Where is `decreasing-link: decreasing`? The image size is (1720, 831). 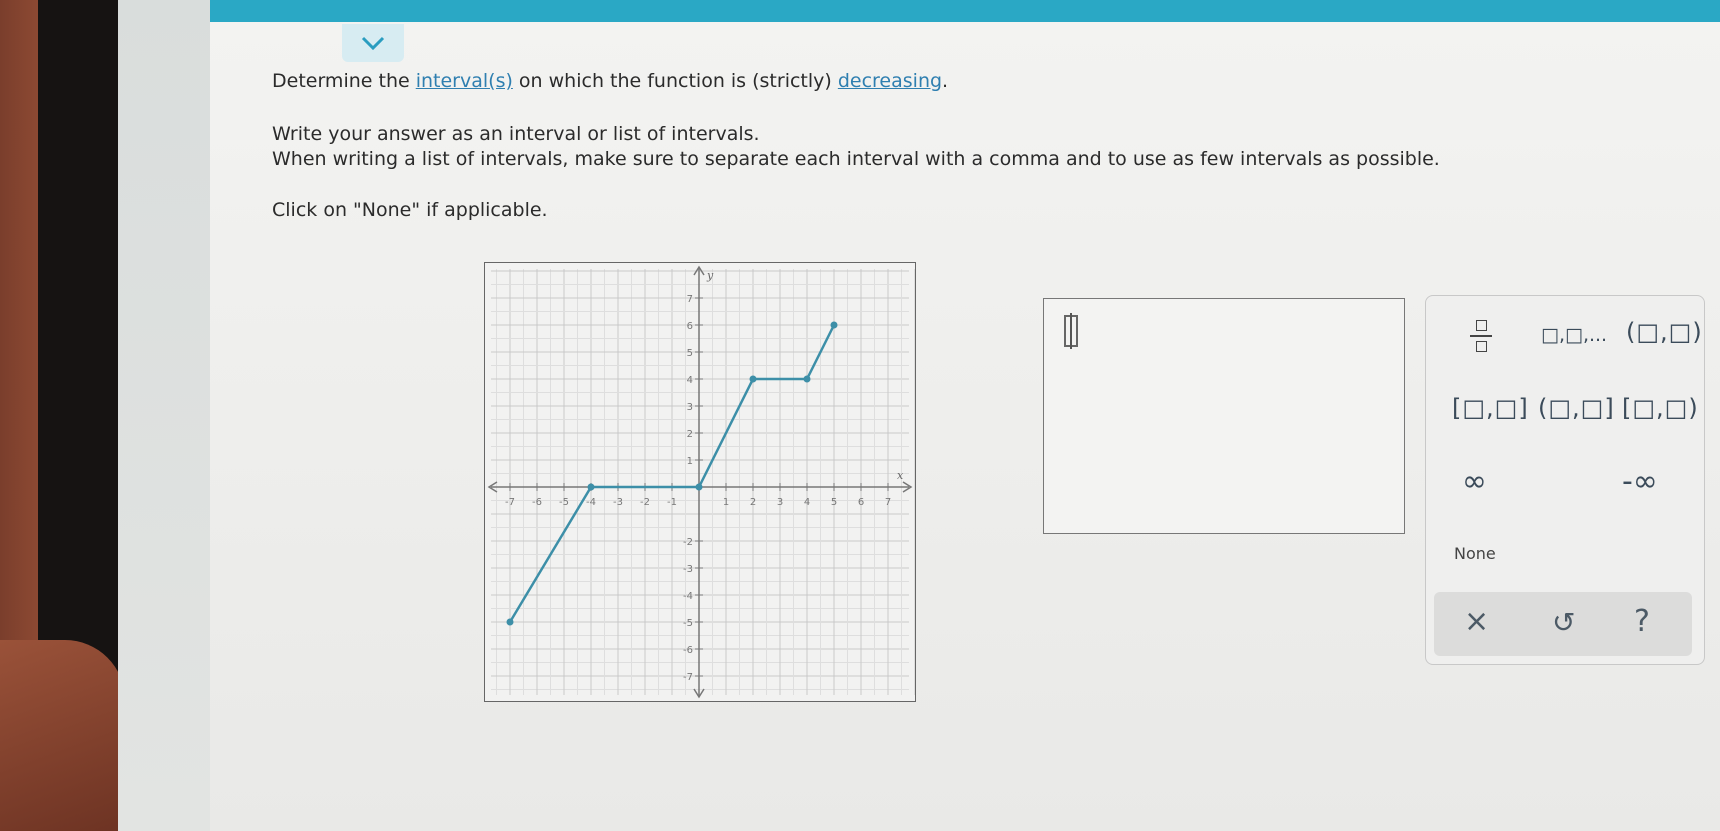
decreasing-link: decreasing is located at coordinates (890, 81).